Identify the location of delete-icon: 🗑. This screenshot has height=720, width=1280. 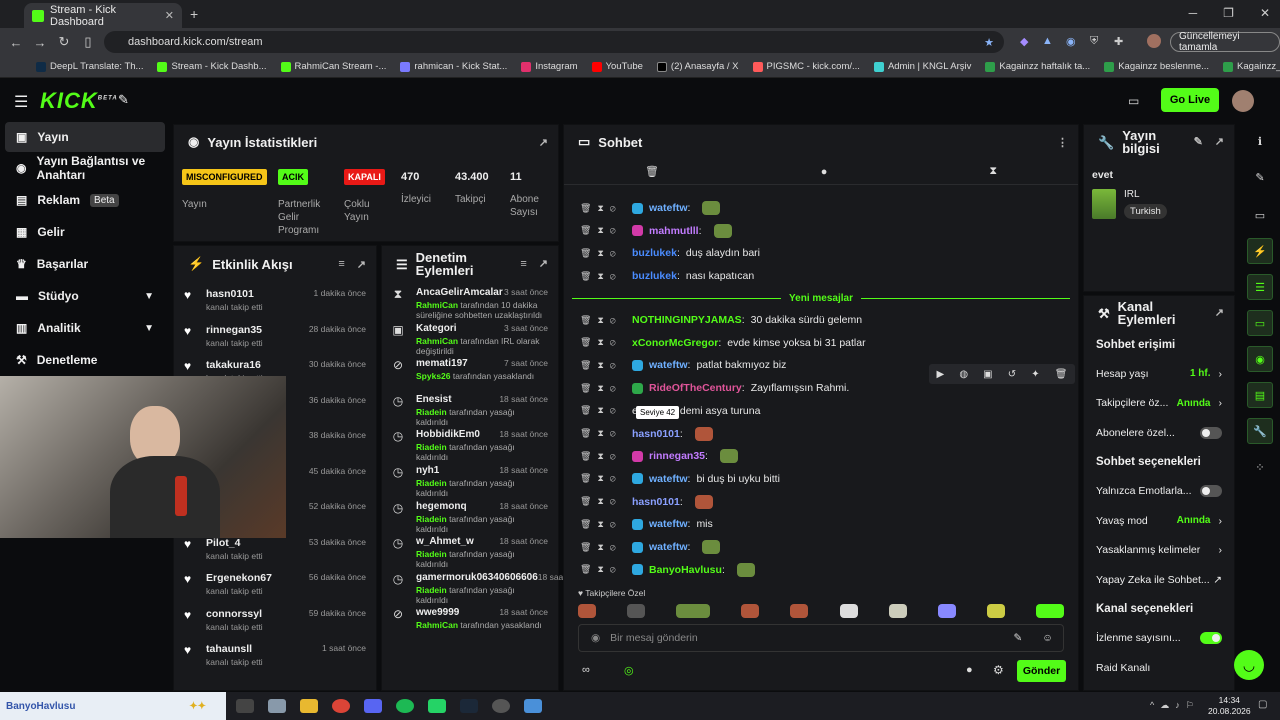
(1061, 374).